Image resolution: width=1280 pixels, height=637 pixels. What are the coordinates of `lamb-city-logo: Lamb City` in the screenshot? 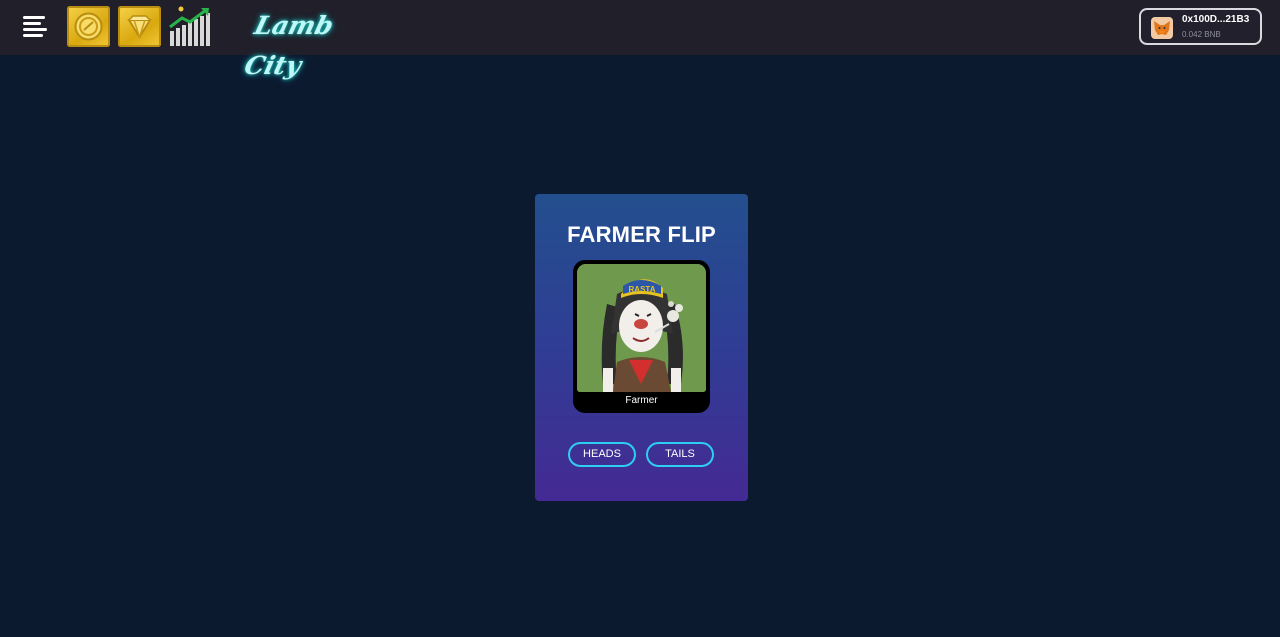 It's located at (310, 43).